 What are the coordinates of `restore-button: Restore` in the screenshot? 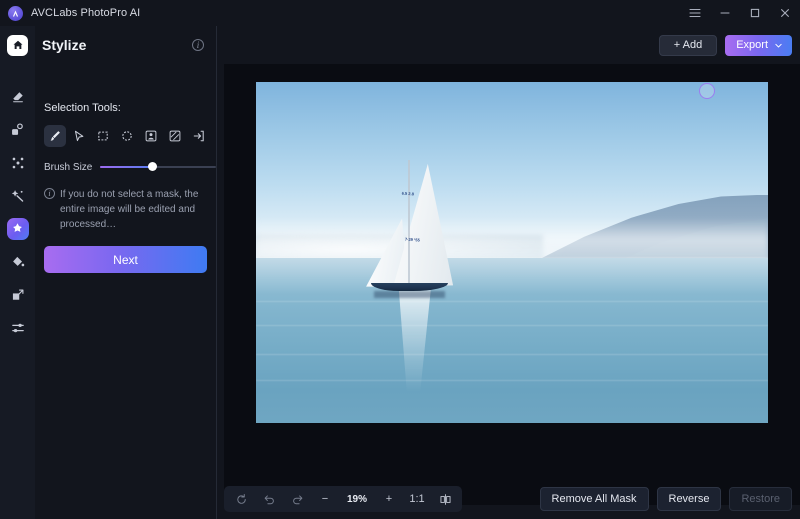 It's located at (760, 499).